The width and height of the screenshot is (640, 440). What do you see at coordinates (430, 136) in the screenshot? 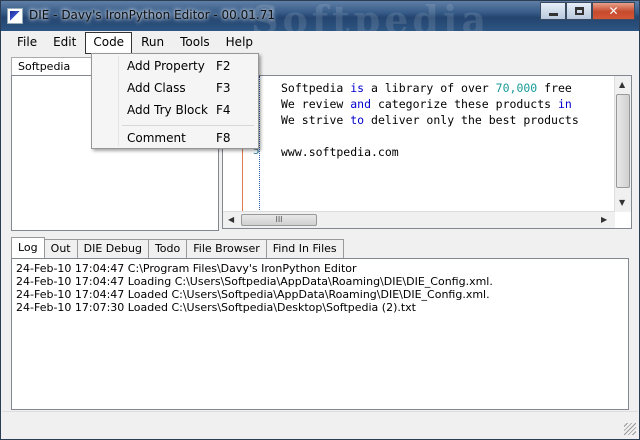
I see `code-line` at bounding box center [430, 136].